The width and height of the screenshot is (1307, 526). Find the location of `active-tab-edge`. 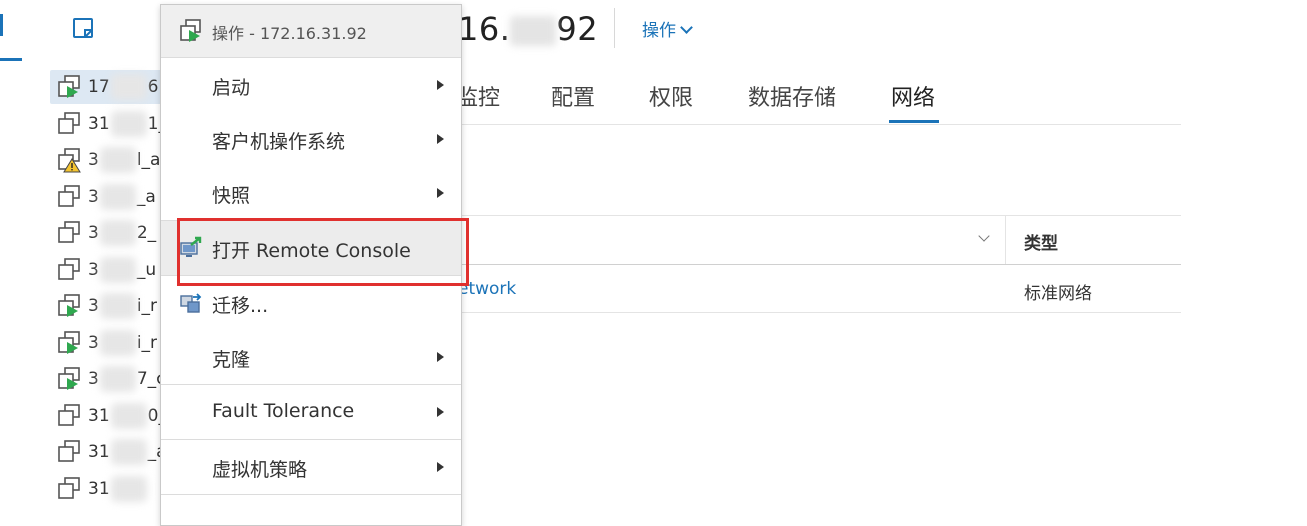

active-tab-edge is located at coordinates (1, 25).